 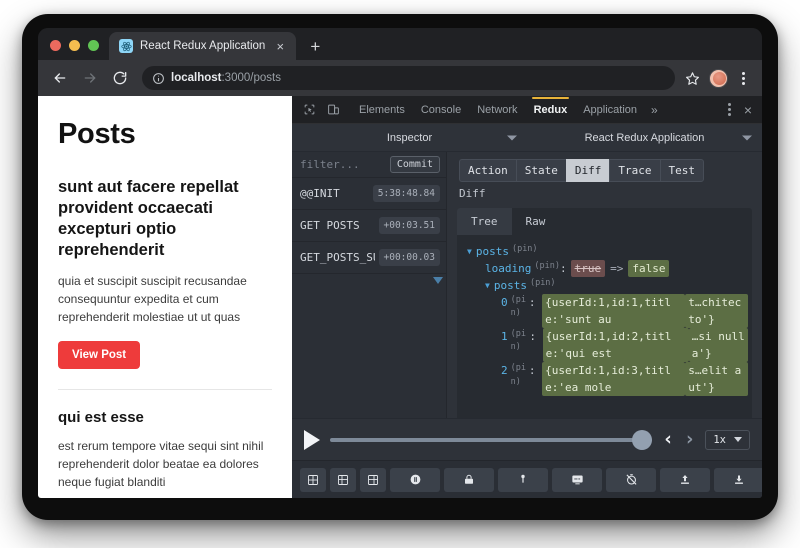 I want to click on tab-diff: Diff, so click(x=587, y=170).